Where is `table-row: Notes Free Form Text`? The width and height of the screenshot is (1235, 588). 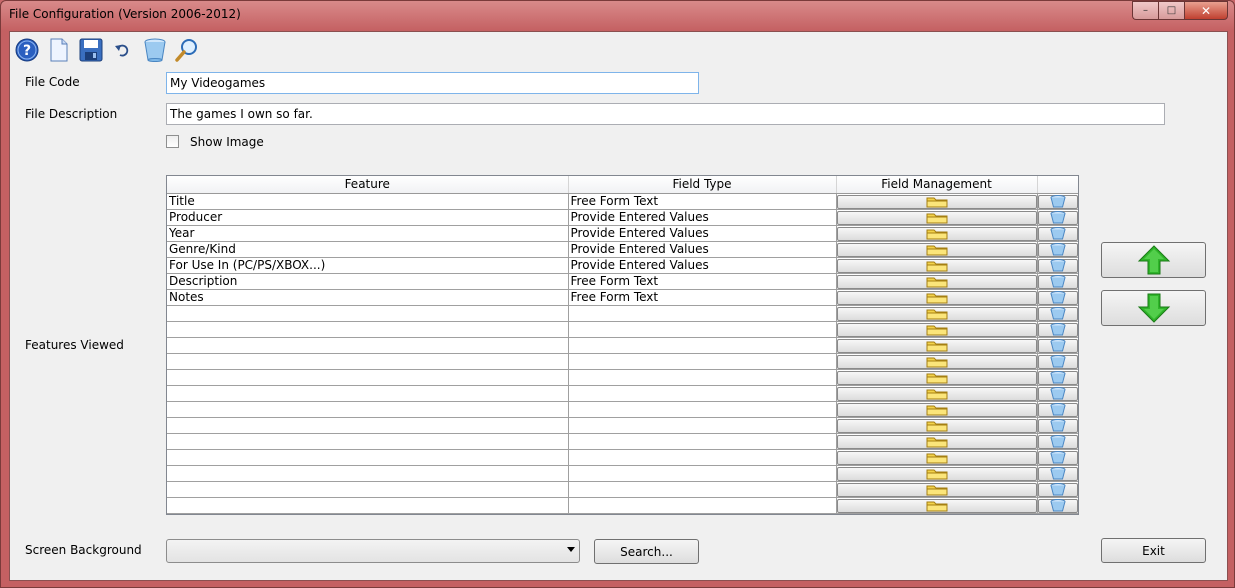
table-row: Notes Free Form Text is located at coordinates (622, 297).